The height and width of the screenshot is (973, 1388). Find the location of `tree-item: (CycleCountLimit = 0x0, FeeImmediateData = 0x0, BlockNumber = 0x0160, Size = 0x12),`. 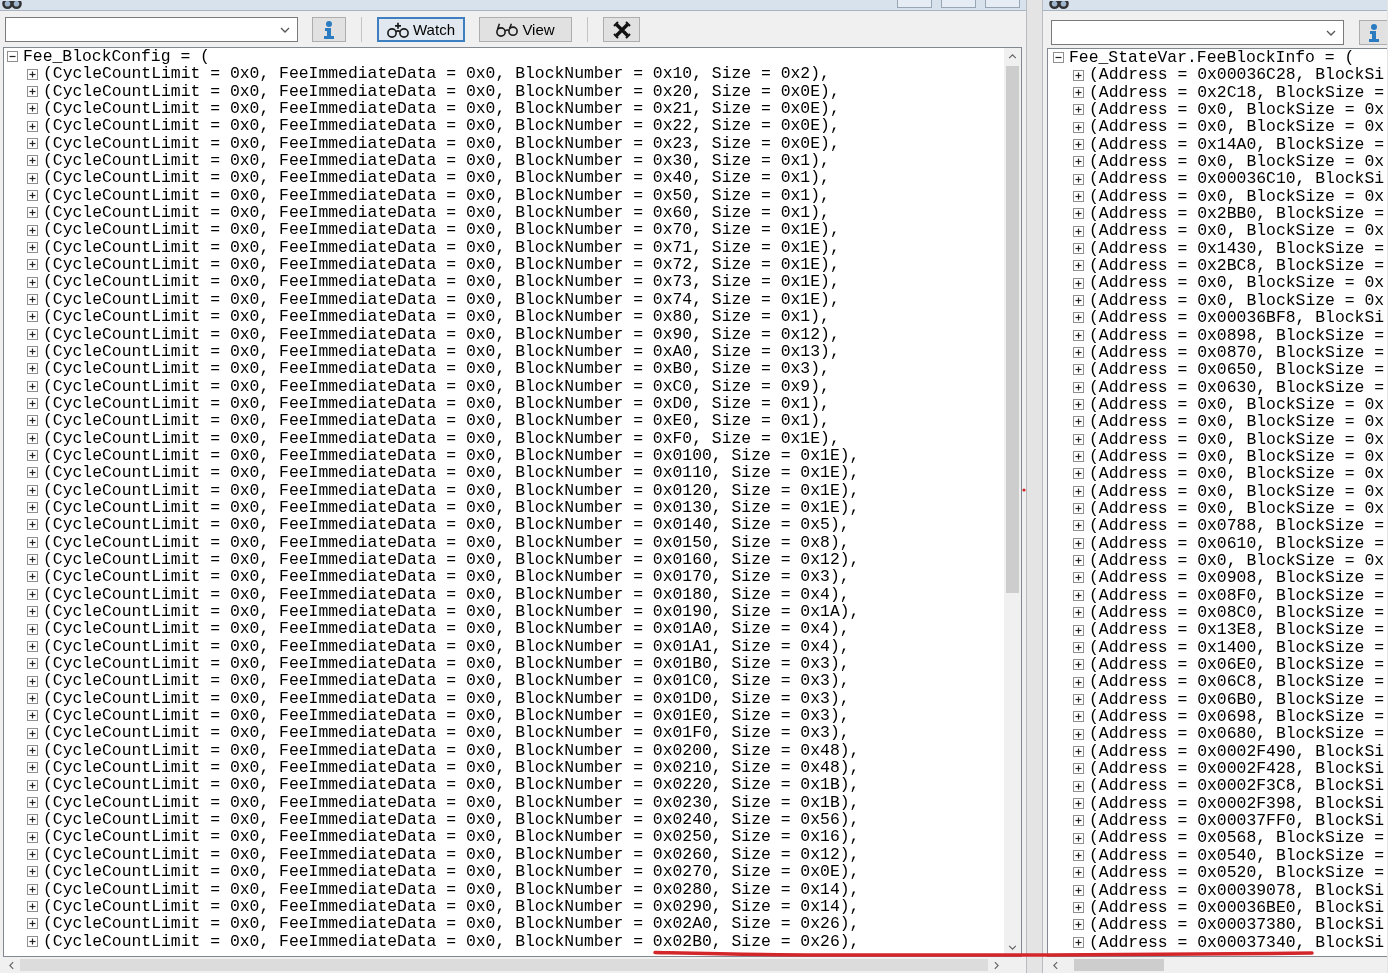

tree-item: (CycleCountLimit = 0x0, FeeImmediateData = 0x0, BlockNumber = 0x0160, Size = 0x12), is located at coordinates (451, 559).